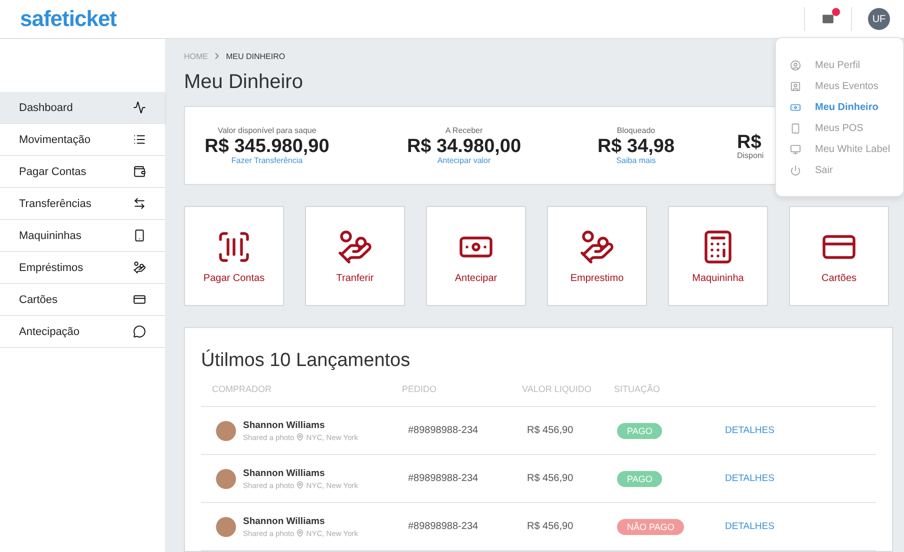 Image resolution: width=904 pixels, height=552 pixels. I want to click on panel-title: Útilmos 10 Lançamentos, so click(306, 361).